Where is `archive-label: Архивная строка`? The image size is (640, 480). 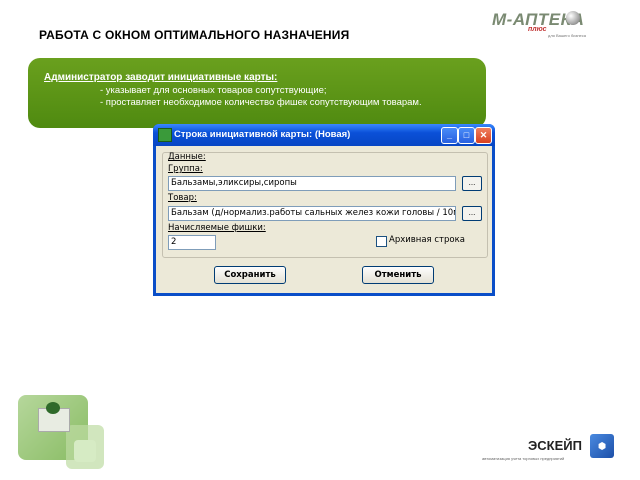 archive-label: Архивная строка is located at coordinates (427, 240).